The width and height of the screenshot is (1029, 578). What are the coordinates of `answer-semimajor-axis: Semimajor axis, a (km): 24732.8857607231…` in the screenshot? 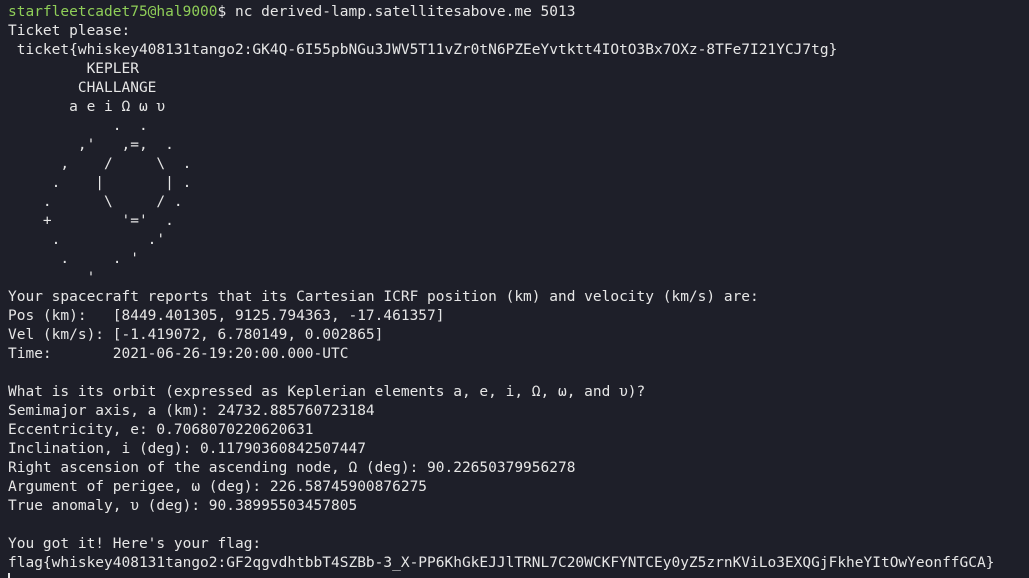 It's located at (191, 411).